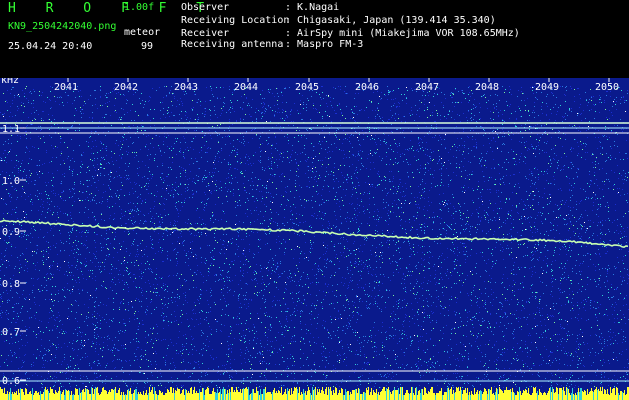 The height and width of the screenshot is (400, 629). What do you see at coordinates (11, 381) in the screenshot?
I see `freq-tick-label: 0.6` at bounding box center [11, 381].